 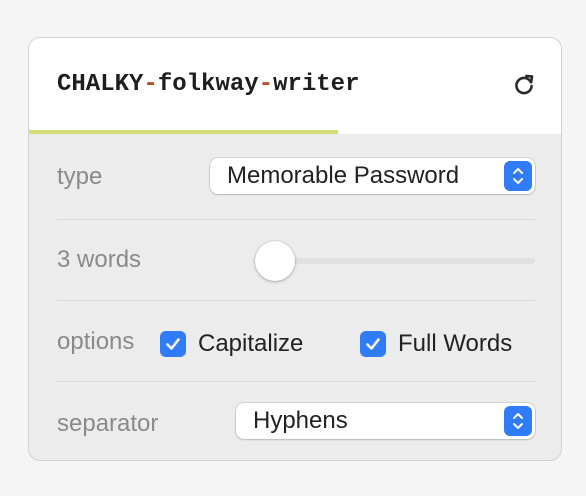 What do you see at coordinates (108, 423) in the screenshot?
I see `separator-label: separator` at bounding box center [108, 423].